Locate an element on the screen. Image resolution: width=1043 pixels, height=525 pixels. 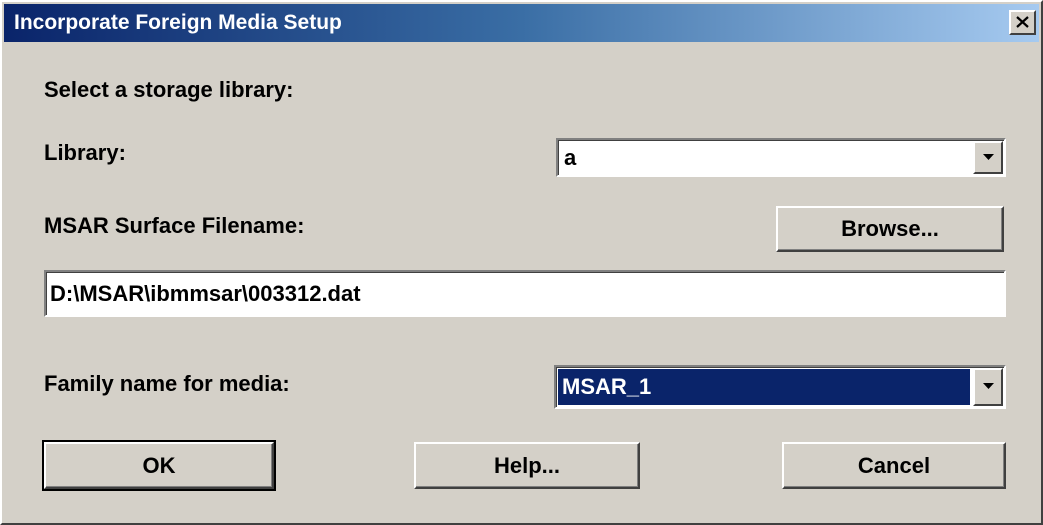
library-selected-value: a is located at coordinates (570, 157).